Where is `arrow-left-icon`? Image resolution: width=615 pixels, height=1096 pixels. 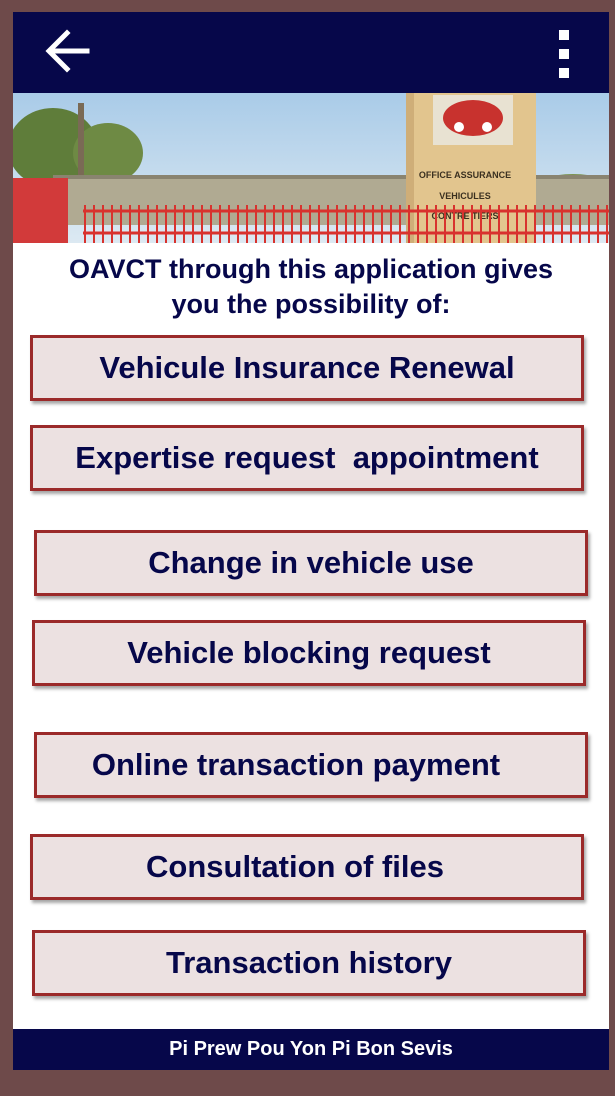
arrow-left-icon is located at coordinates (67, 51).